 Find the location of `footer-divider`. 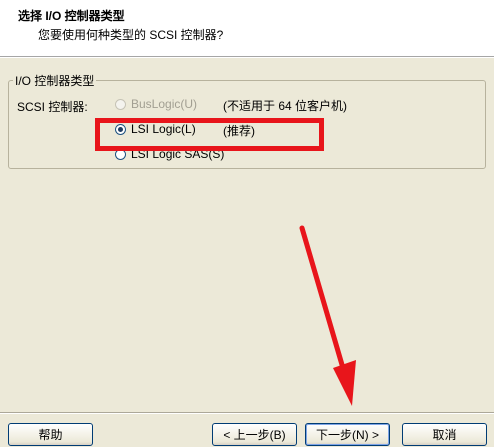

footer-divider is located at coordinates (247, 413).